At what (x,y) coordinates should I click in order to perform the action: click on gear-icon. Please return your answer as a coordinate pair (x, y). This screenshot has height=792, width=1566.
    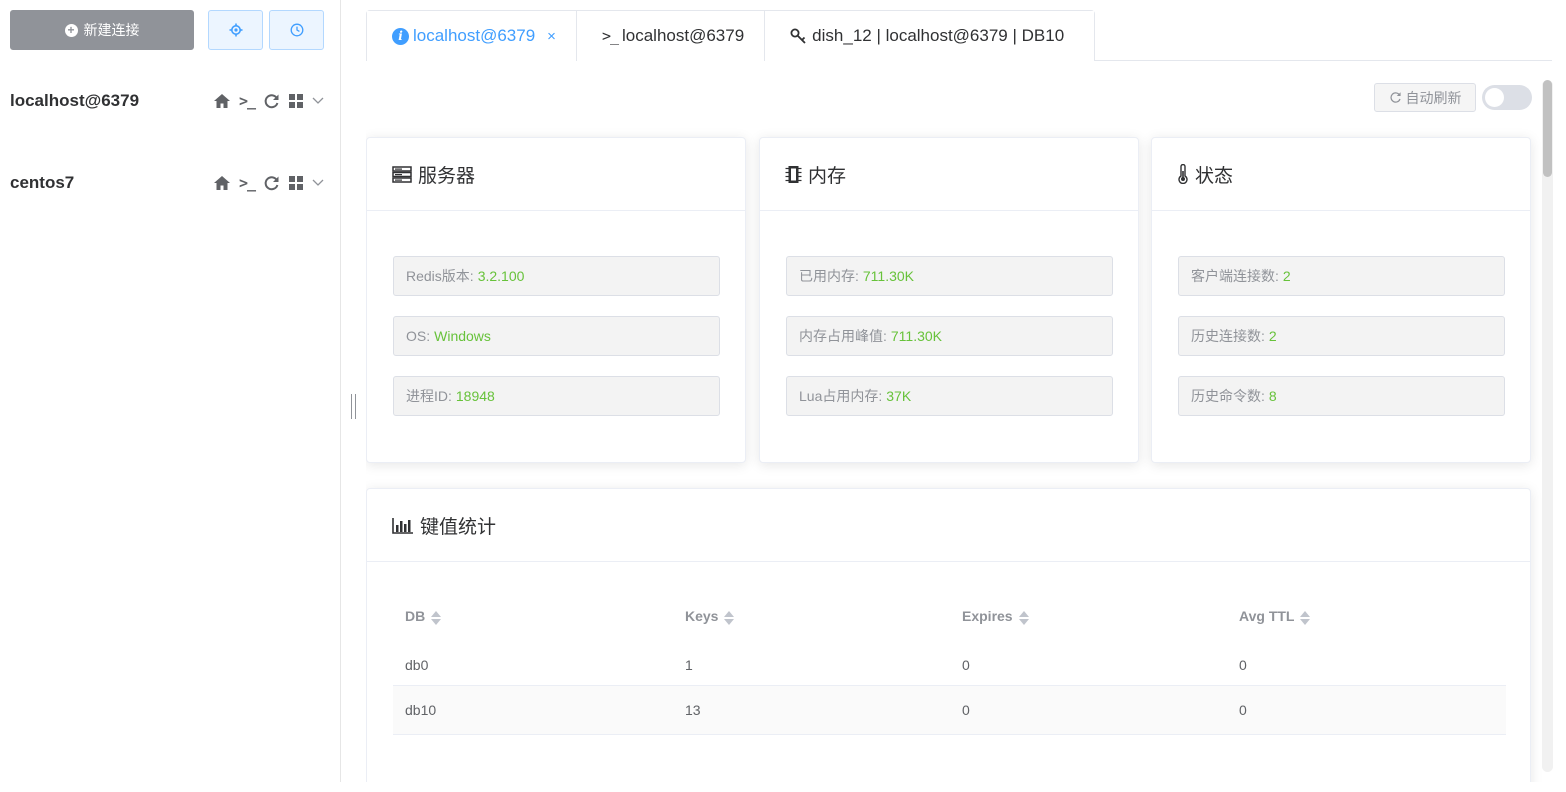
    Looking at the image, I should click on (235, 30).